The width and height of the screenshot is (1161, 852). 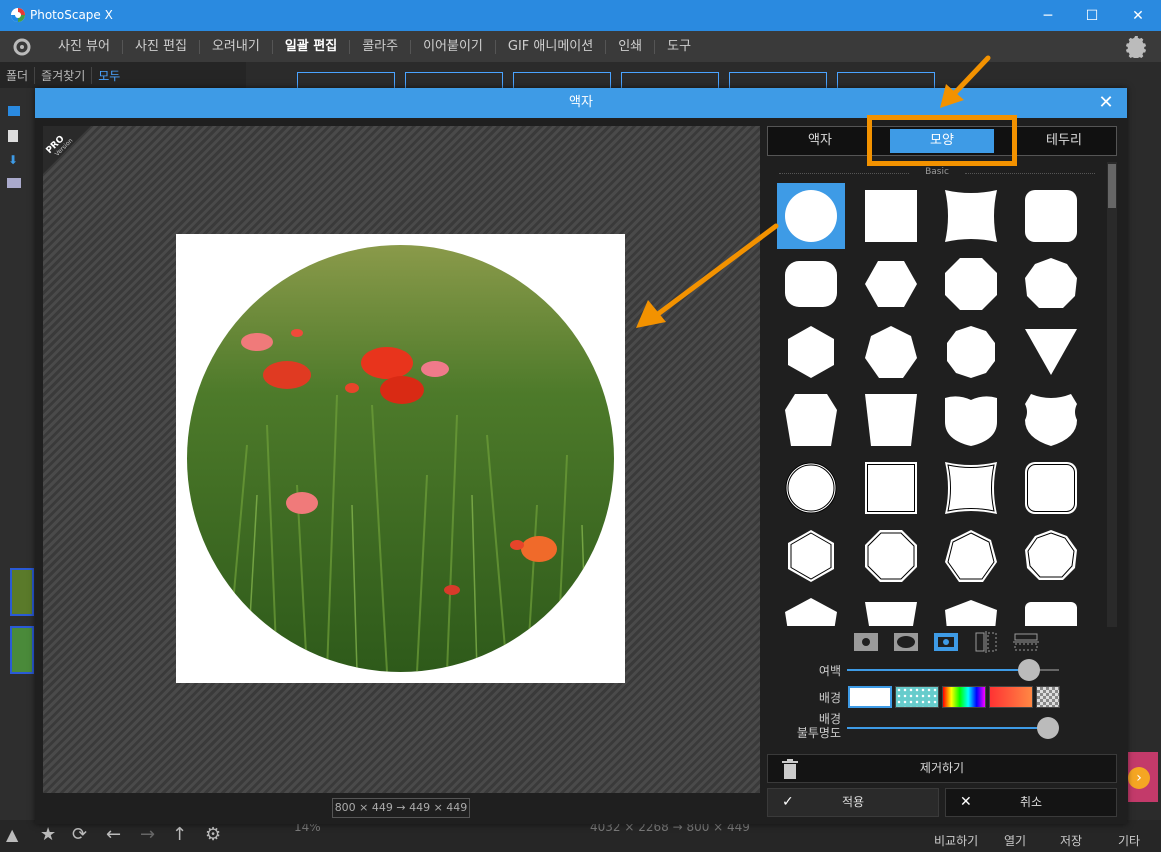 I want to click on frame-mode-rect-icon, so click(x=866, y=642).